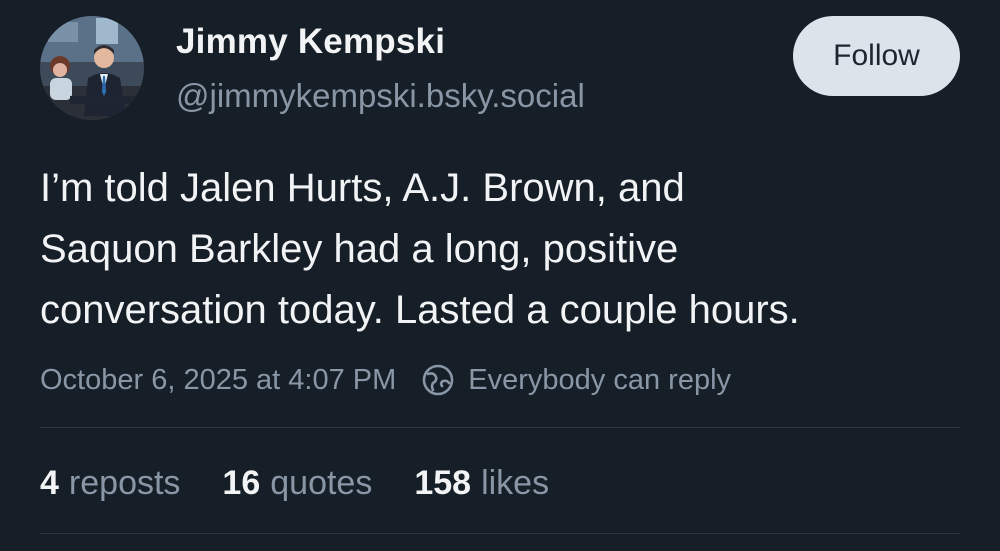 This screenshot has height=551, width=1000. Describe the element at coordinates (124, 482) in the screenshot. I see `reposts-label: reposts` at that location.